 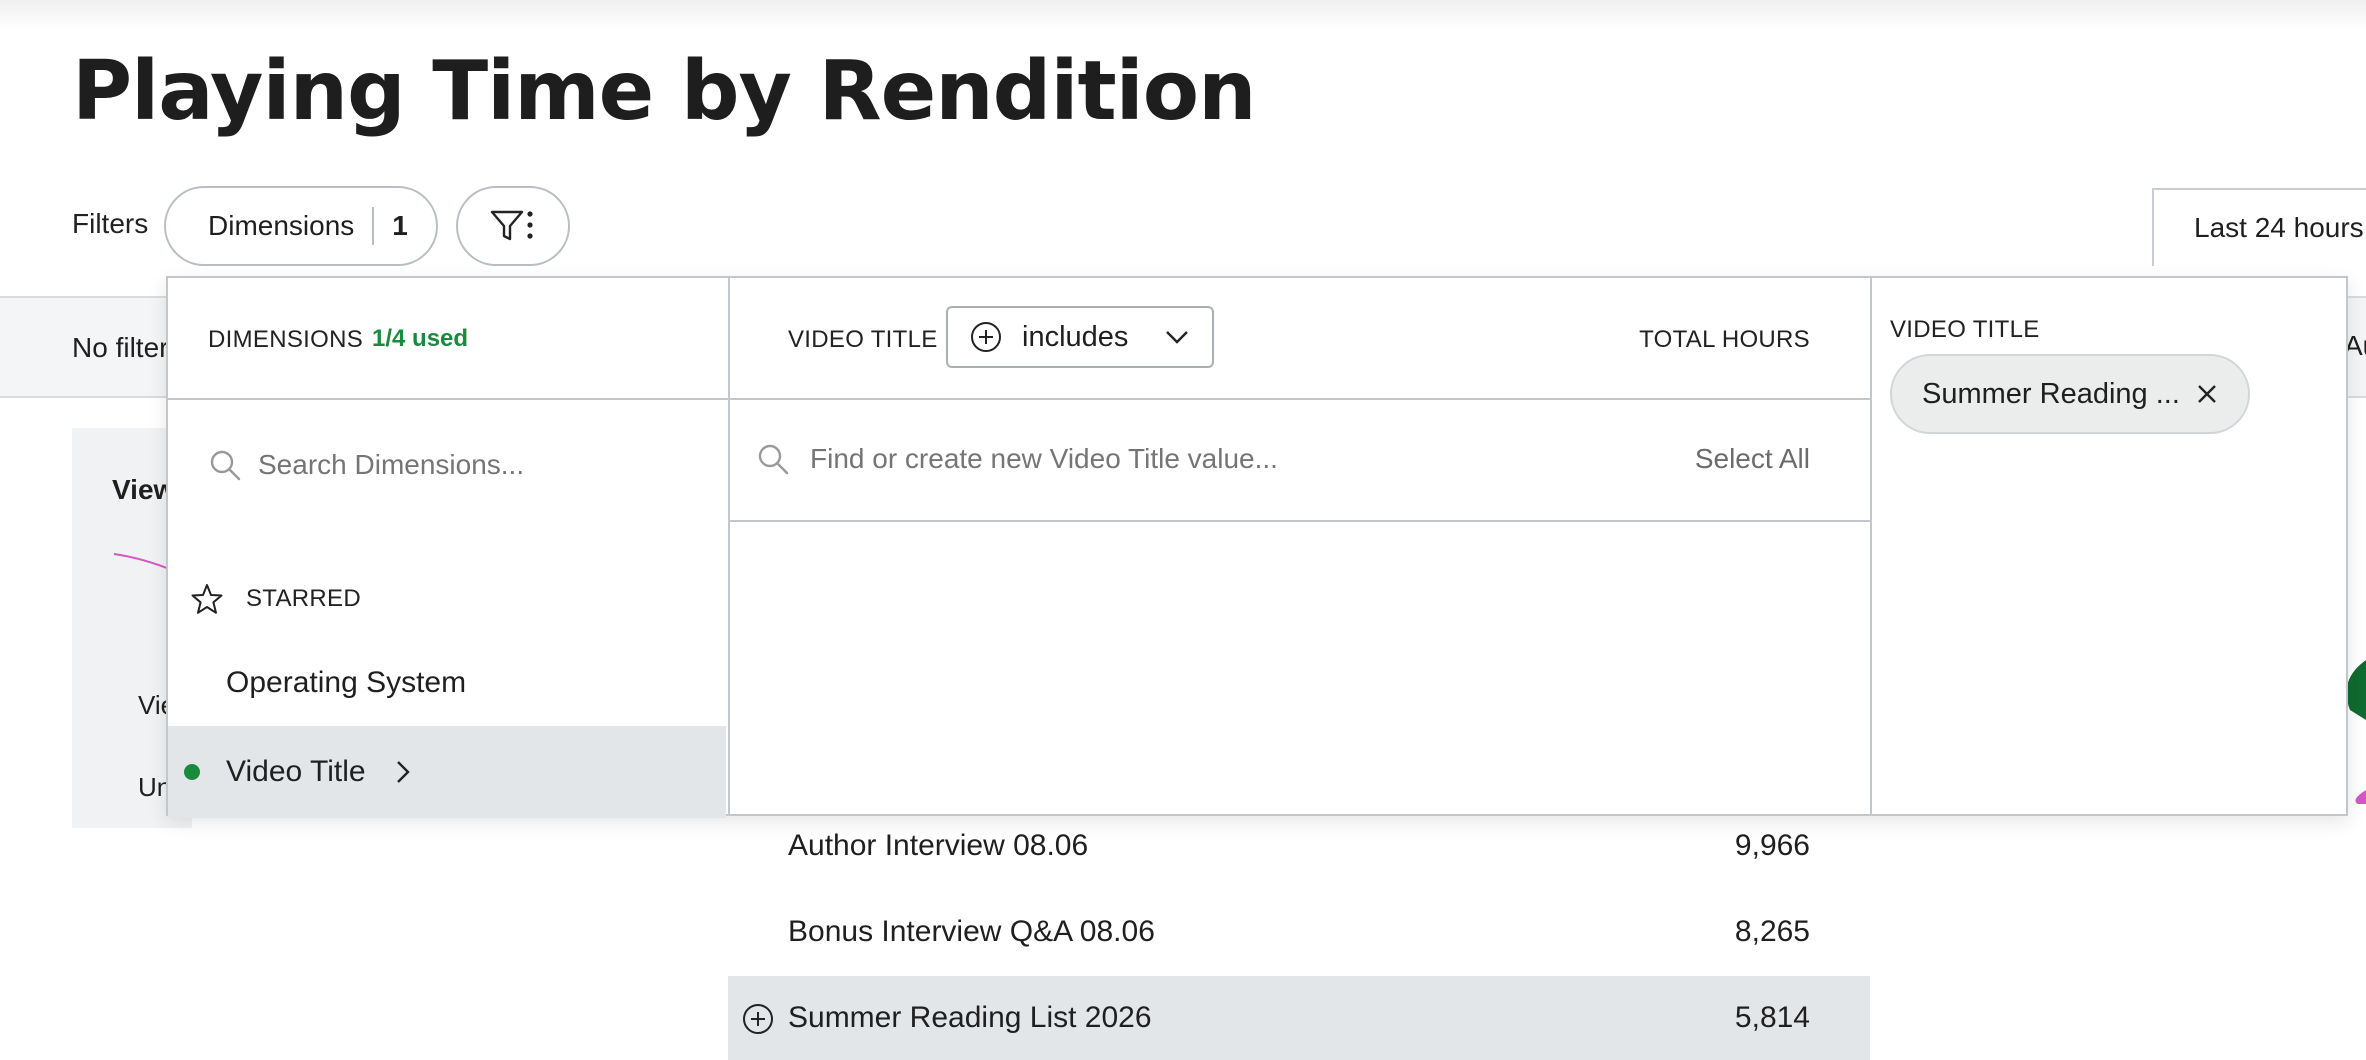 What do you see at coordinates (1075, 336) in the screenshot?
I see `operator-value: includes` at bounding box center [1075, 336].